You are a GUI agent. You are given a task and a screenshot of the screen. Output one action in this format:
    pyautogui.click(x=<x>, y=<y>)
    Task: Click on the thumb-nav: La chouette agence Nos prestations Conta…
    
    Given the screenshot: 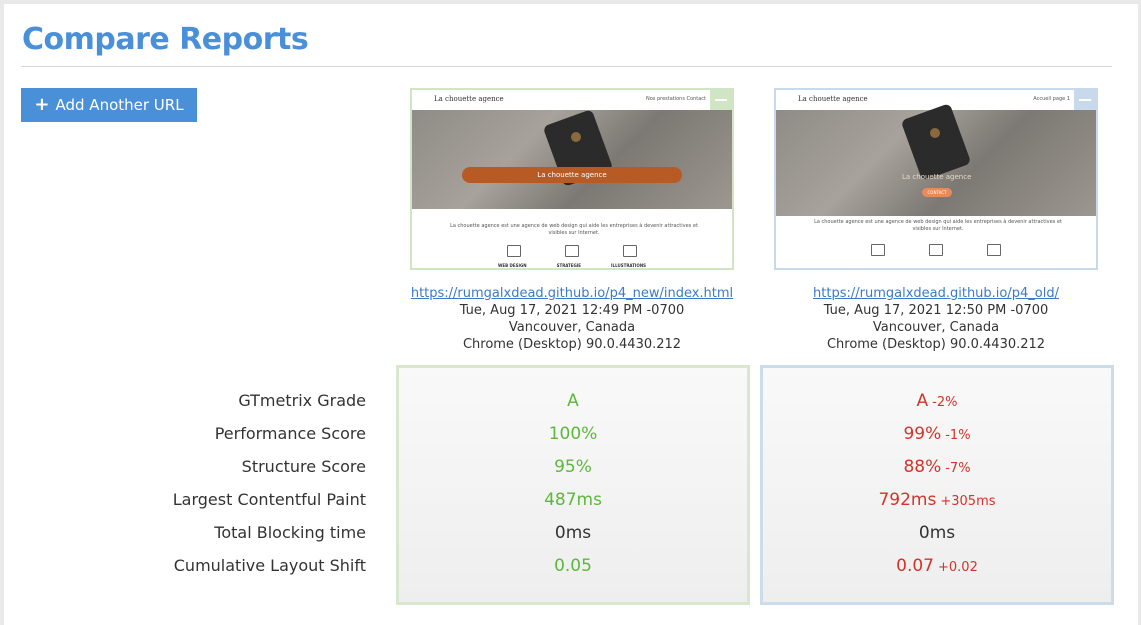 What is the action you would take?
    pyautogui.click(x=572, y=100)
    